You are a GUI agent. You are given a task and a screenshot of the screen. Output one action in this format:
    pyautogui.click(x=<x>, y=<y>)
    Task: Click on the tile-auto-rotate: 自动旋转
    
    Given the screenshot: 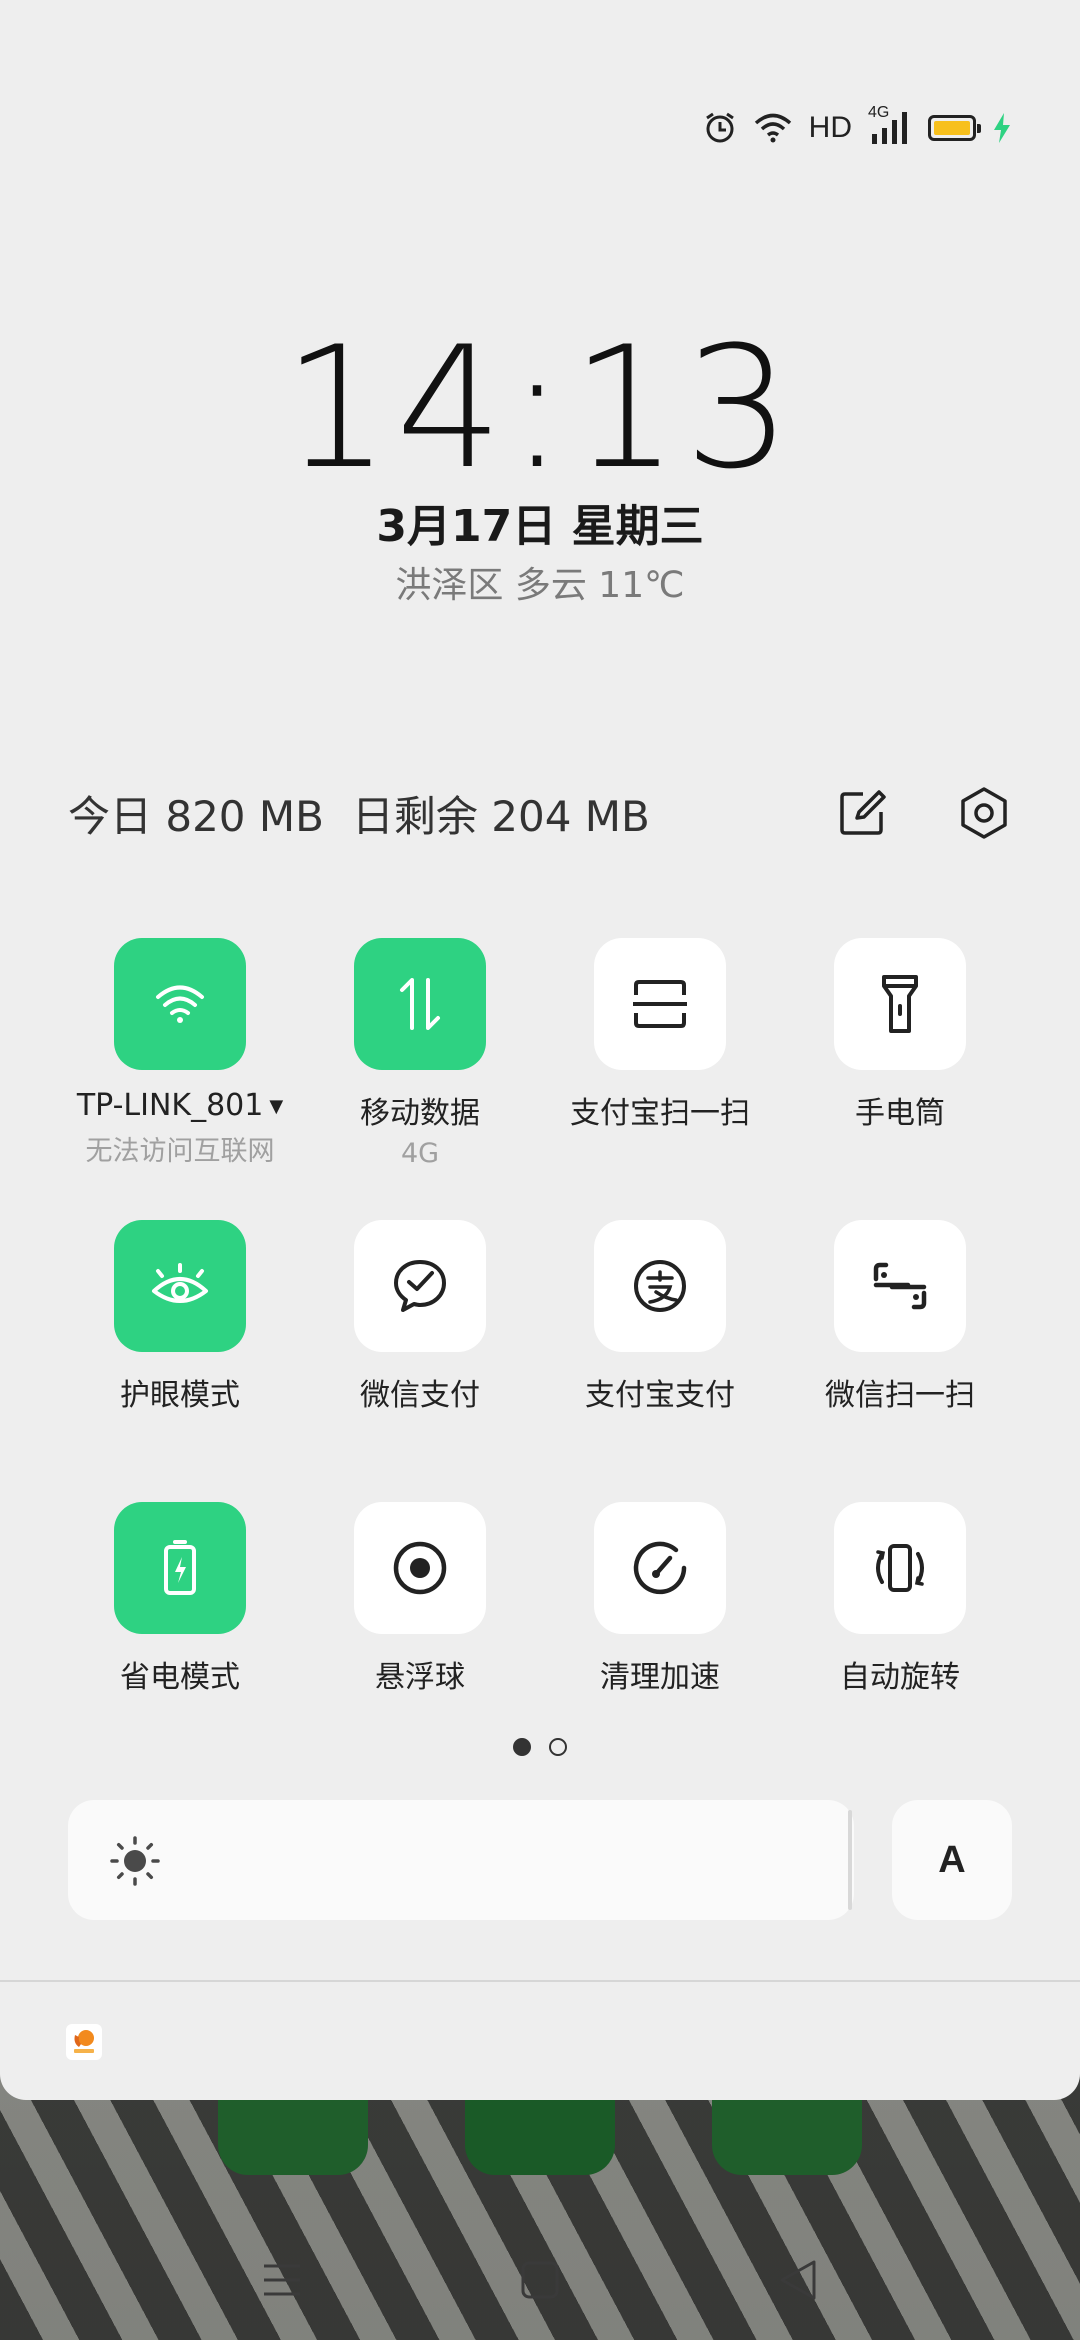 What is the action you would take?
    pyautogui.click(x=900, y=1599)
    